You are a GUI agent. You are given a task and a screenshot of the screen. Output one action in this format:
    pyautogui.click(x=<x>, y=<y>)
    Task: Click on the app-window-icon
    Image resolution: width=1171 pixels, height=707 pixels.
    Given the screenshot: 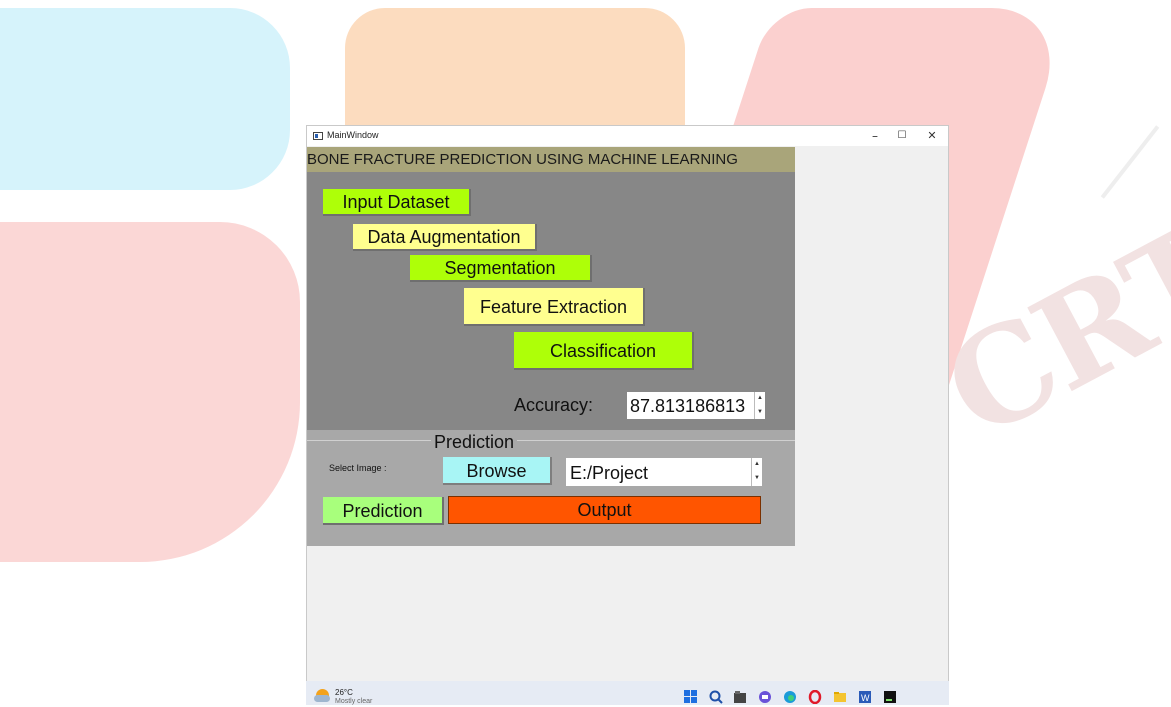 What is the action you would take?
    pyautogui.click(x=318, y=136)
    